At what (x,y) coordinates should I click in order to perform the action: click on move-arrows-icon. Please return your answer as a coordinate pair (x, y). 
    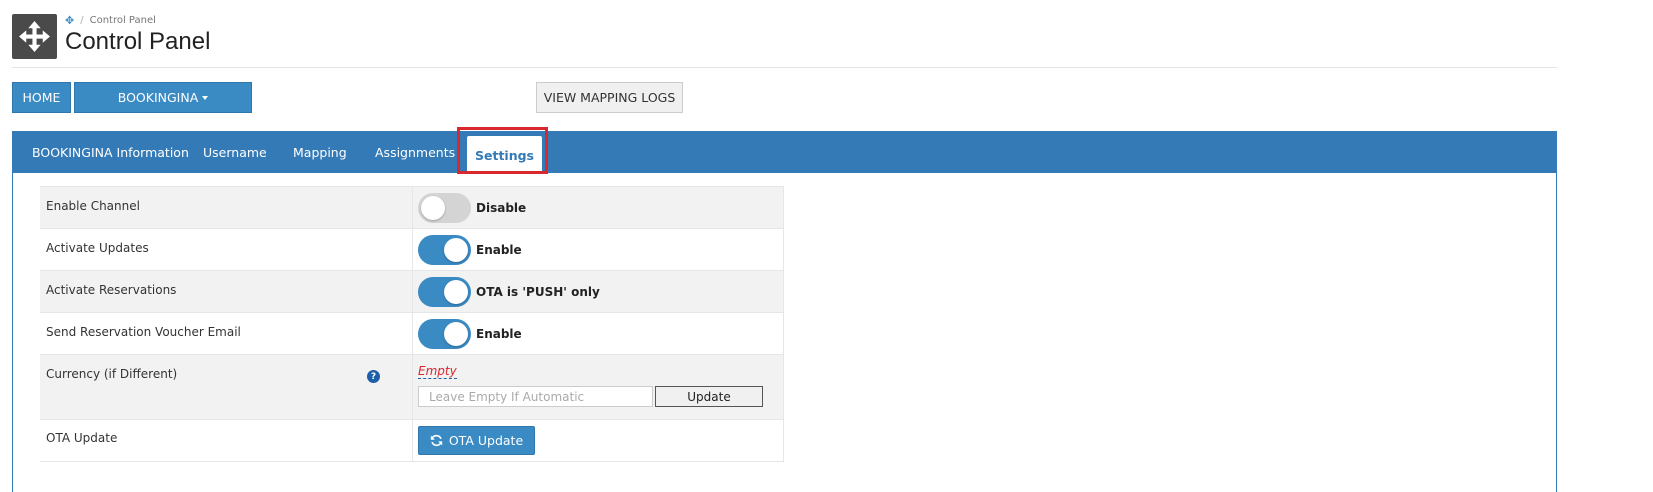
    Looking at the image, I should click on (34, 36).